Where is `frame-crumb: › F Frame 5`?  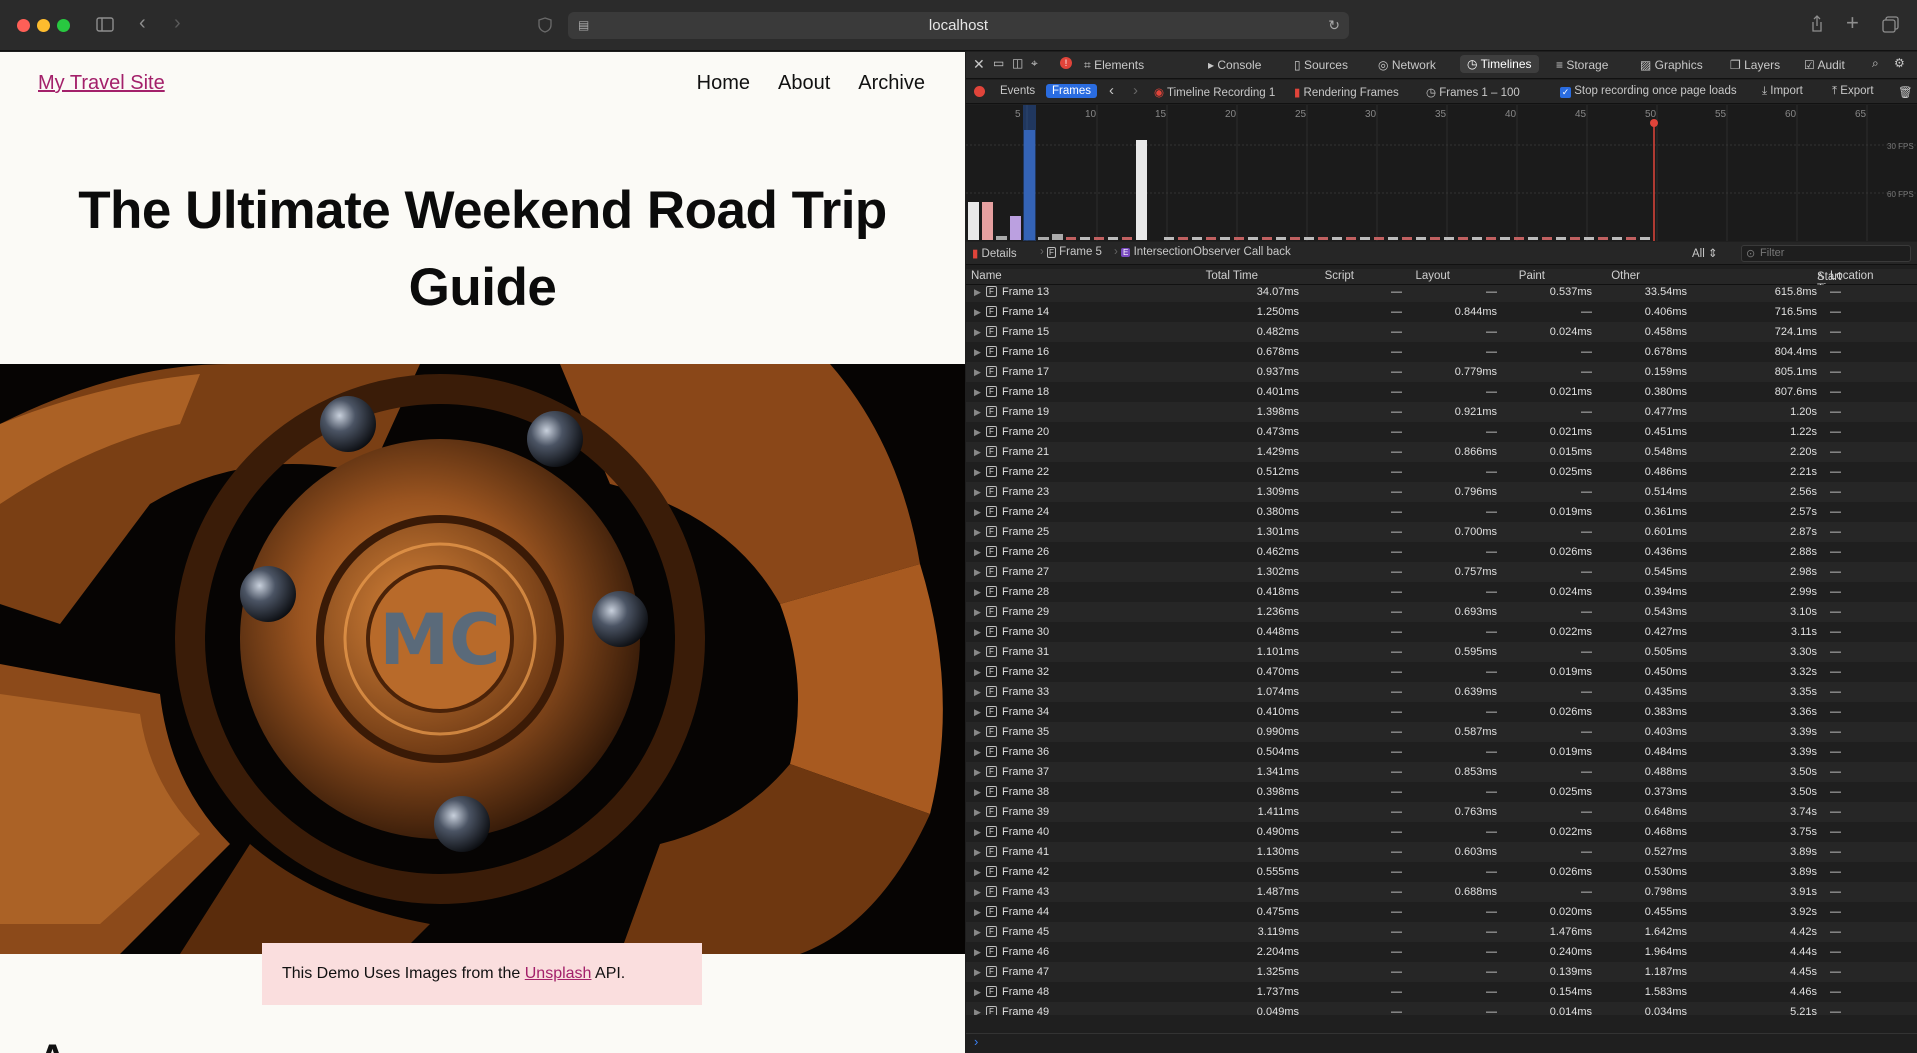
frame-crumb: › F Frame 5 is located at coordinates (1071, 252).